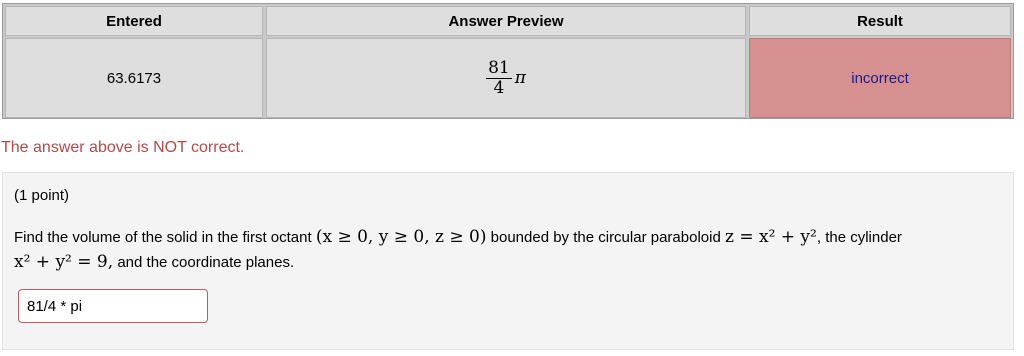  What do you see at coordinates (859, 237) in the screenshot?
I see `problem-text-3: , the cylinder` at bounding box center [859, 237].